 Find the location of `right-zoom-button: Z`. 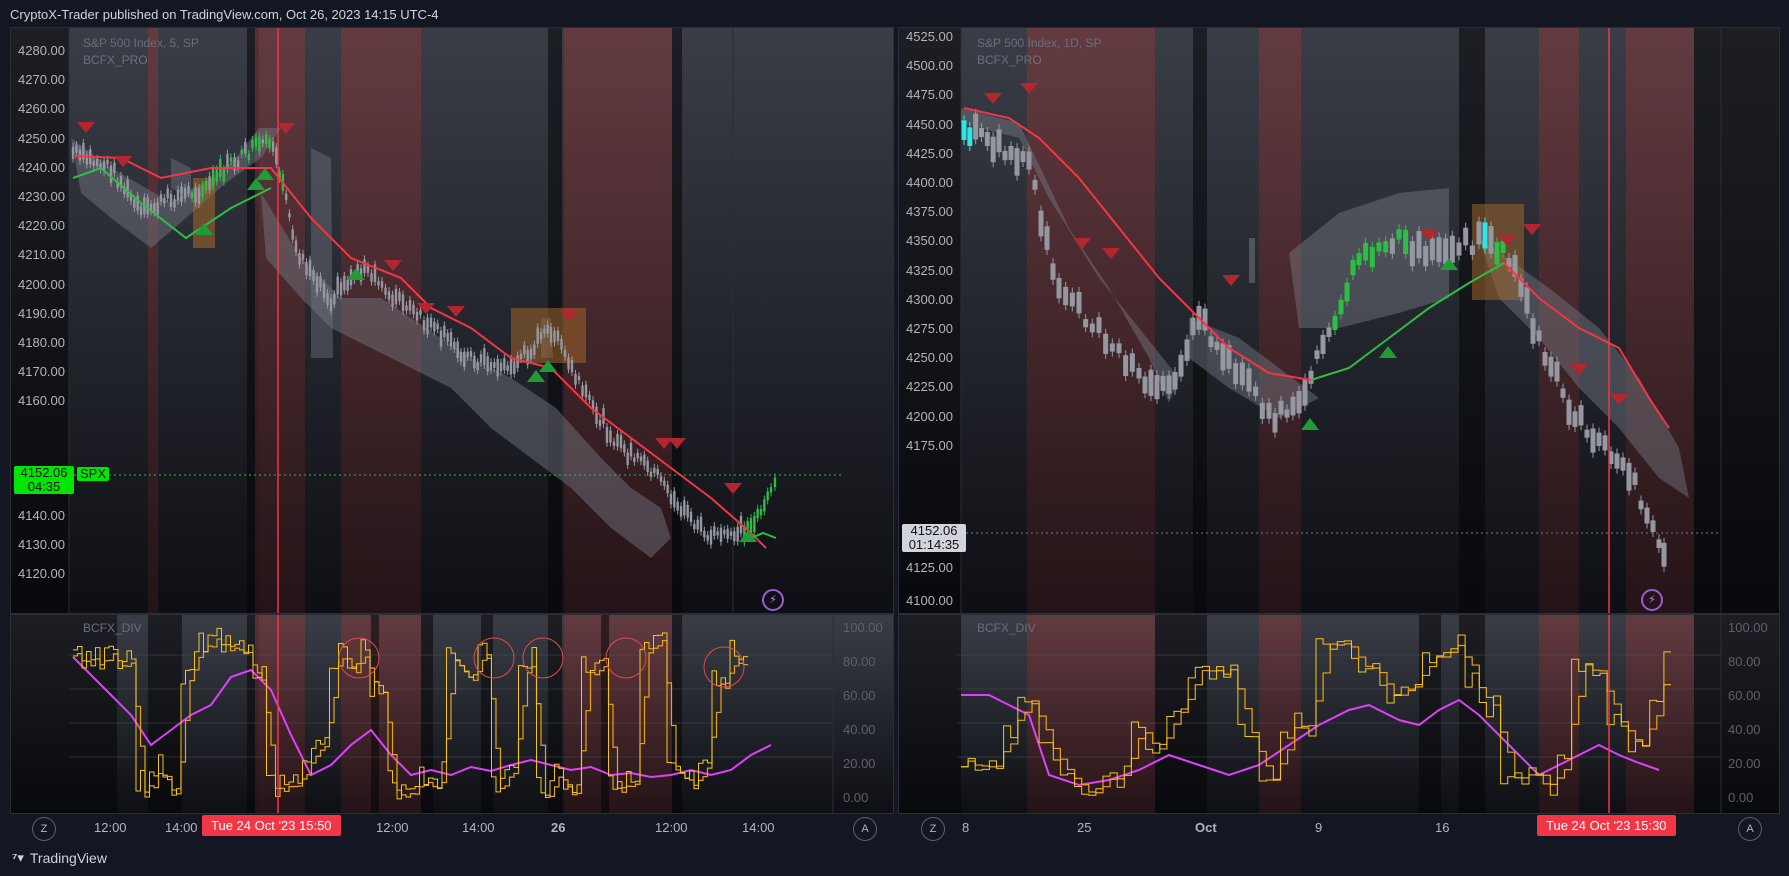

right-zoom-button: Z is located at coordinates (933, 829).